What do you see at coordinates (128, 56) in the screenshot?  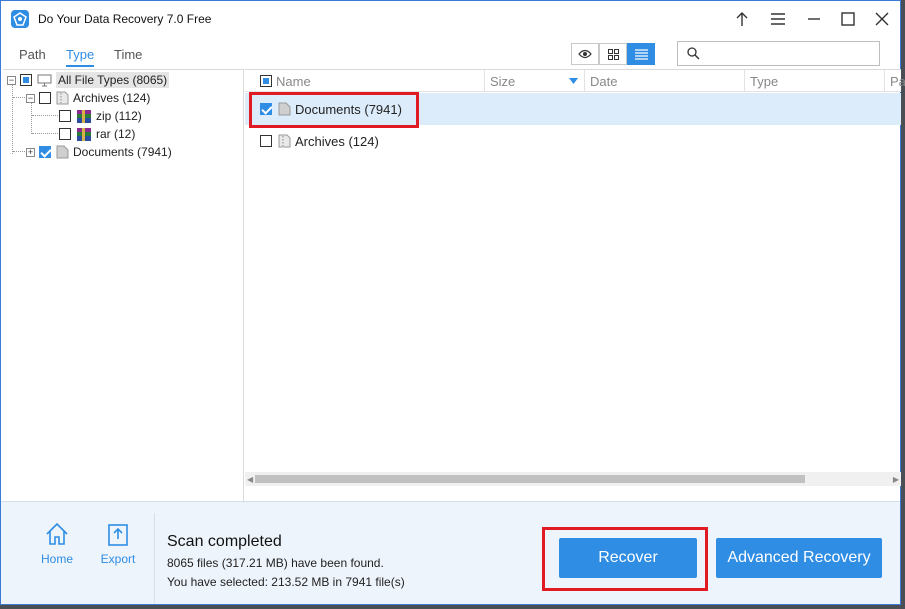 I see `tab-time: Time` at bounding box center [128, 56].